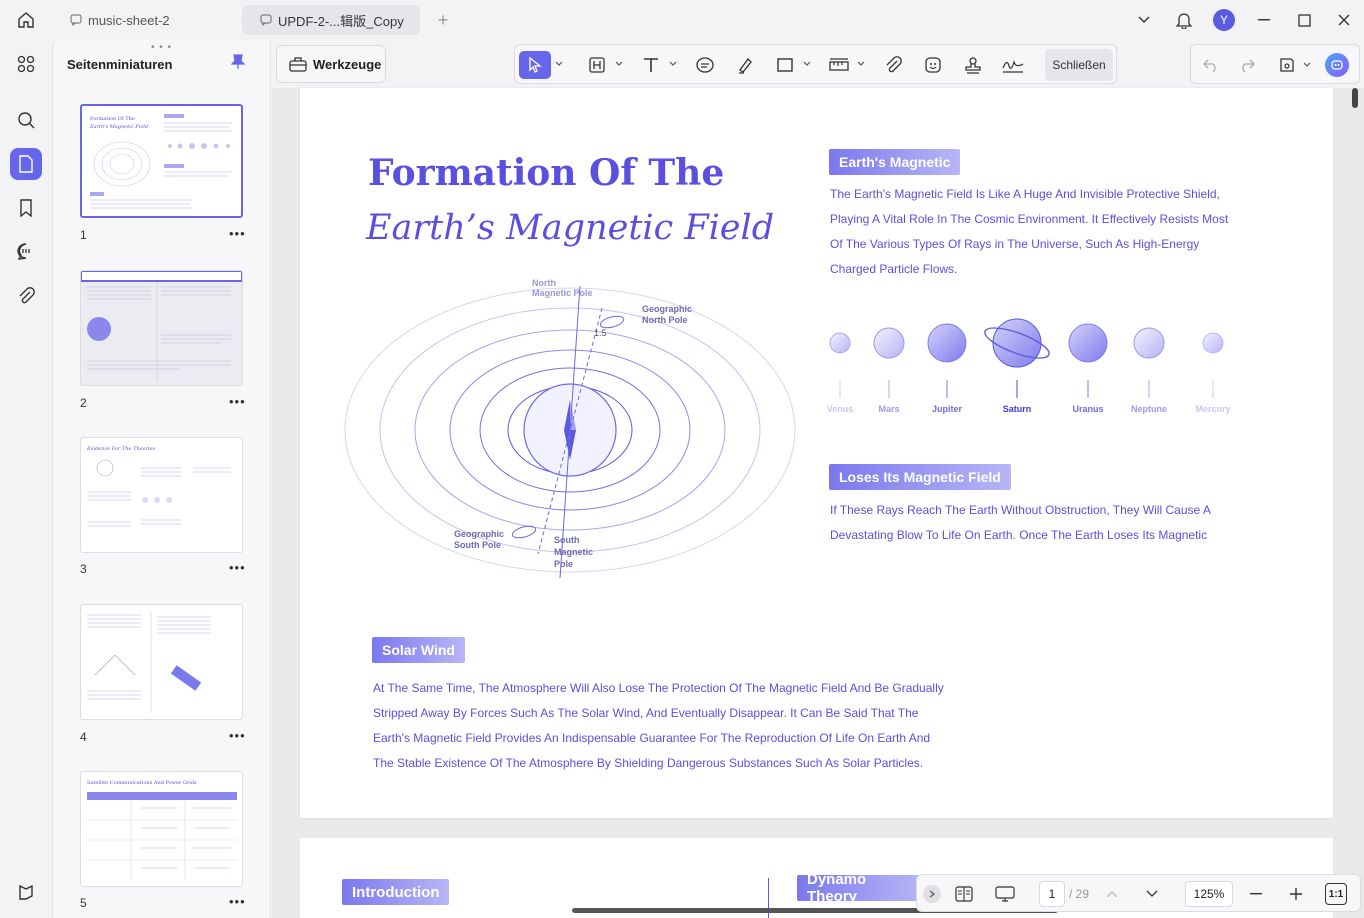  What do you see at coordinates (26, 296) in the screenshot?
I see `attachment-icon` at bounding box center [26, 296].